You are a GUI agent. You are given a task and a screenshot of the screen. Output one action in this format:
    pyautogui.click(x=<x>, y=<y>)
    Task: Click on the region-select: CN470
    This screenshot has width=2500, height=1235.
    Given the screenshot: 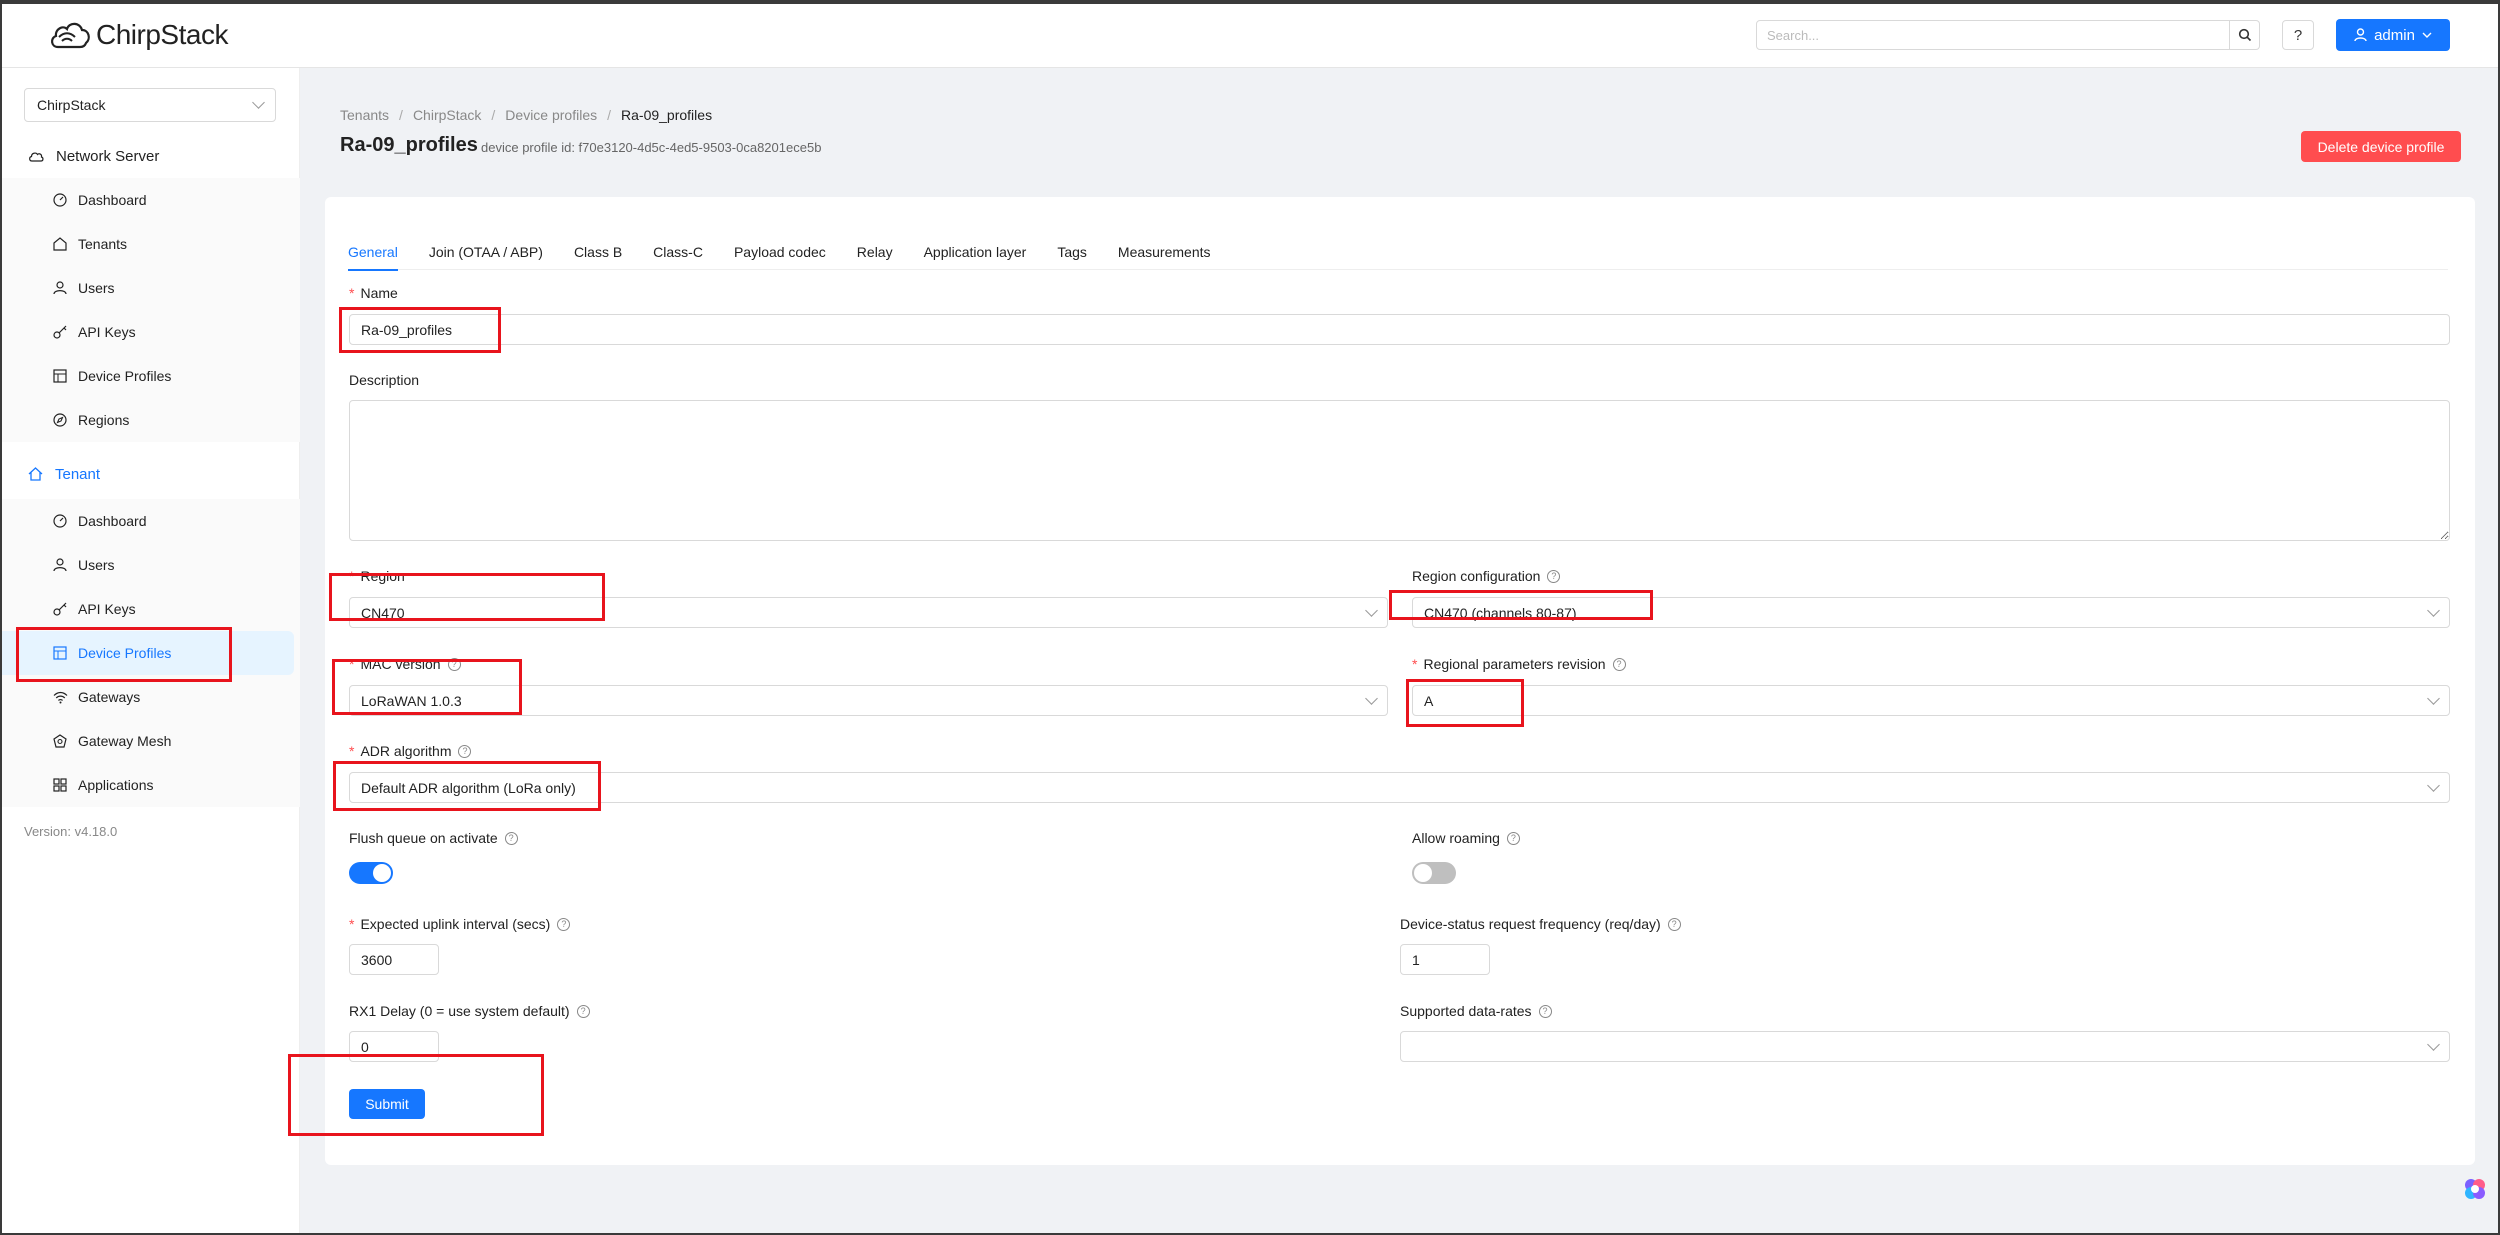 What is the action you would take?
    pyautogui.click(x=868, y=612)
    